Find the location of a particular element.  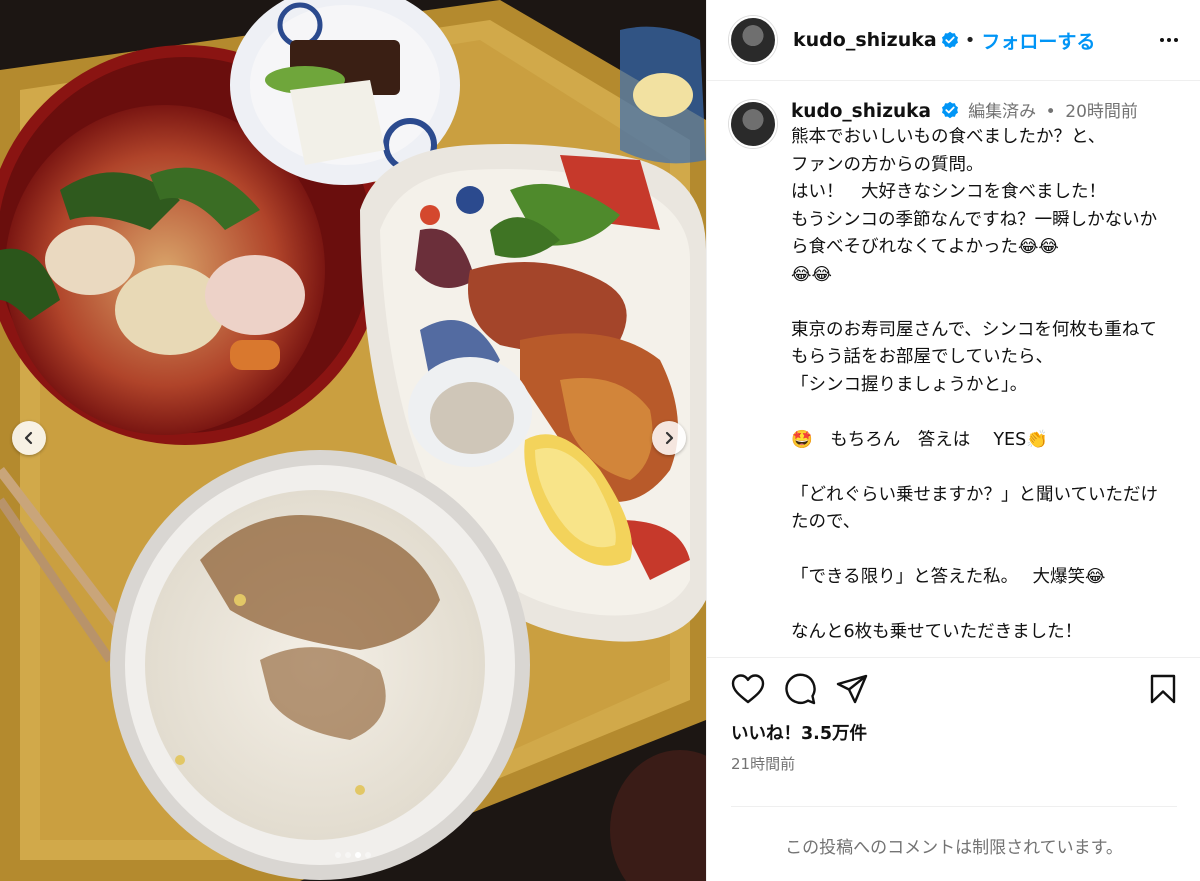

more-options-icon is located at coordinates (1169, 40).